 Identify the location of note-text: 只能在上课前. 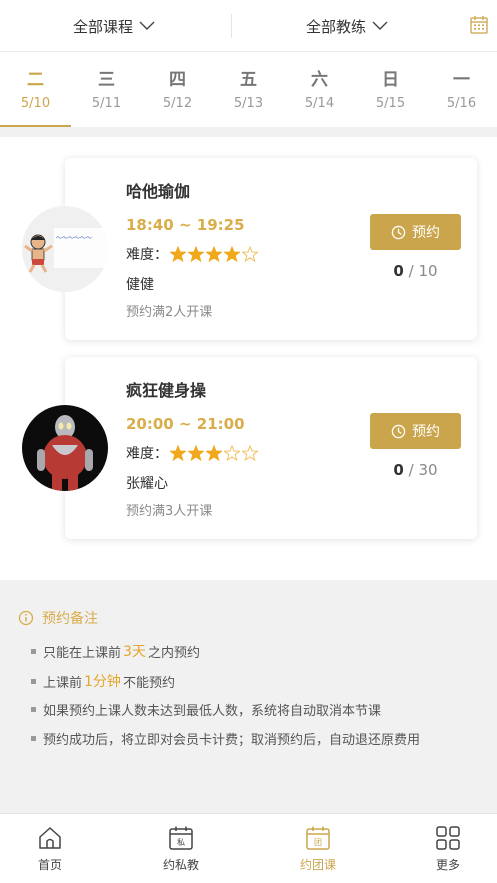
(82, 653).